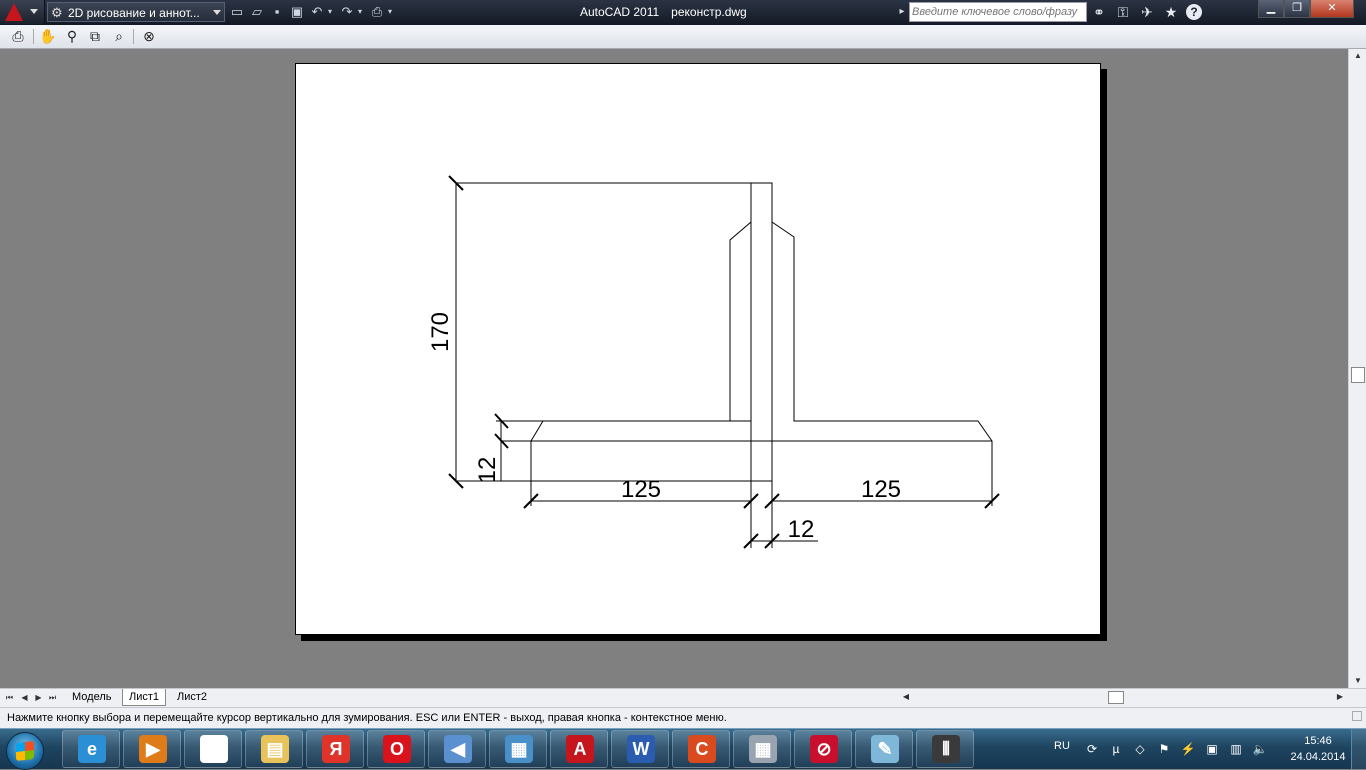 The height and width of the screenshot is (770, 1366). Describe the element at coordinates (701, 749) in the screenshot. I see `taskbar-ccleaner: C` at that location.